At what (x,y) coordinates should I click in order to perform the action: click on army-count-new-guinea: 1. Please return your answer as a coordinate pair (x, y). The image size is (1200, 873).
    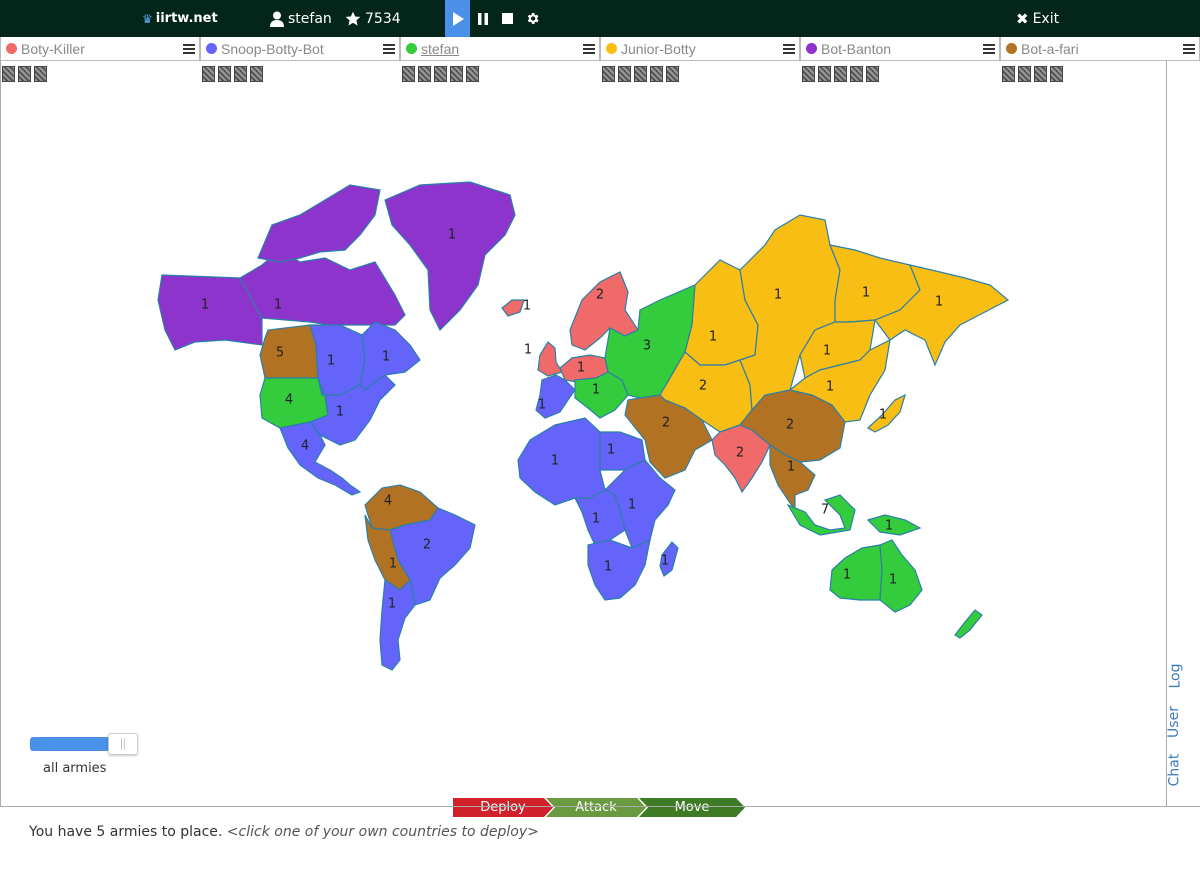
    Looking at the image, I should click on (889, 526).